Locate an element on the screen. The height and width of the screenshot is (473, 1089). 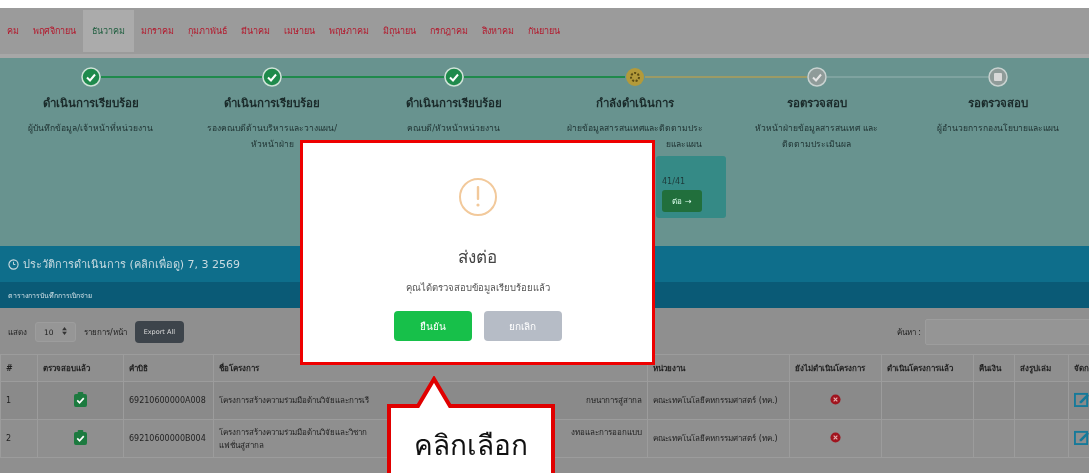
dialog-message: คุณได้ตรวจสอบข้อมูลเรียบร้อยแล้ว is located at coordinates (477, 288).